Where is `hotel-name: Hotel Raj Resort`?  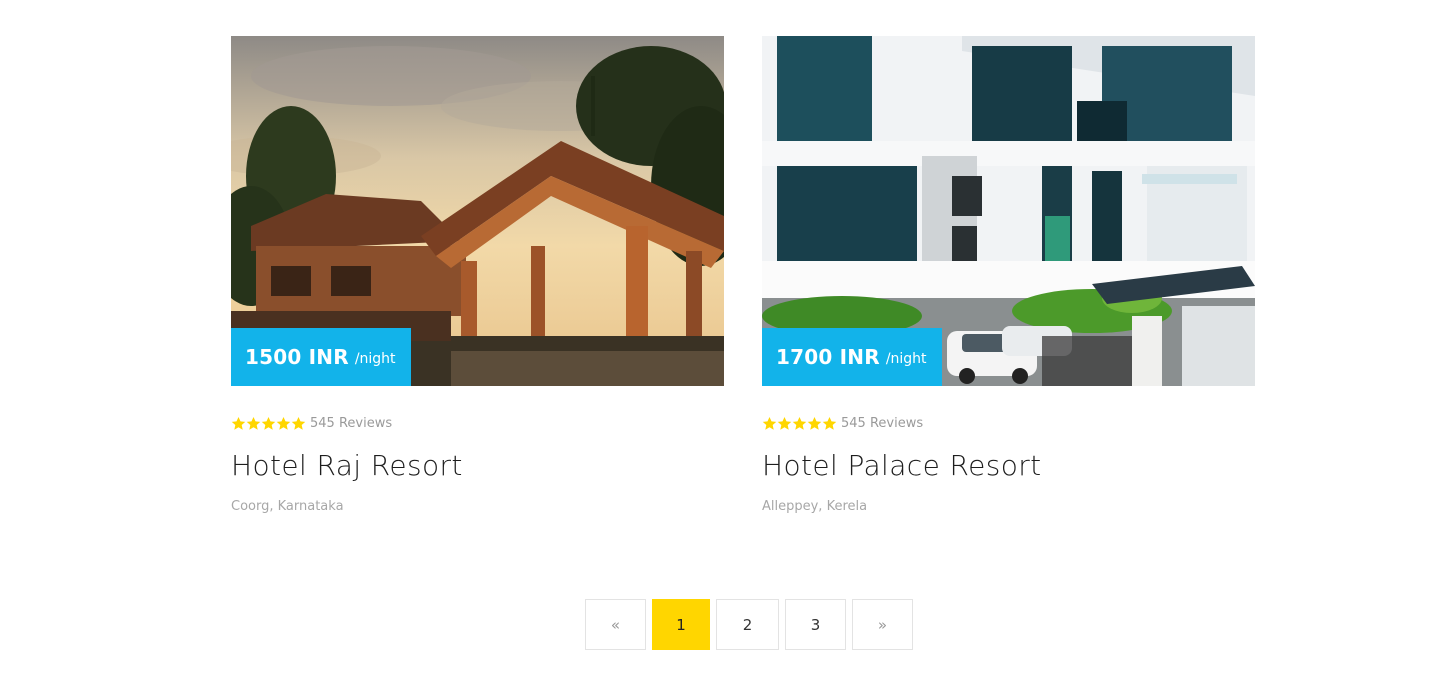
hotel-name: Hotel Raj Resort is located at coordinates (477, 466).